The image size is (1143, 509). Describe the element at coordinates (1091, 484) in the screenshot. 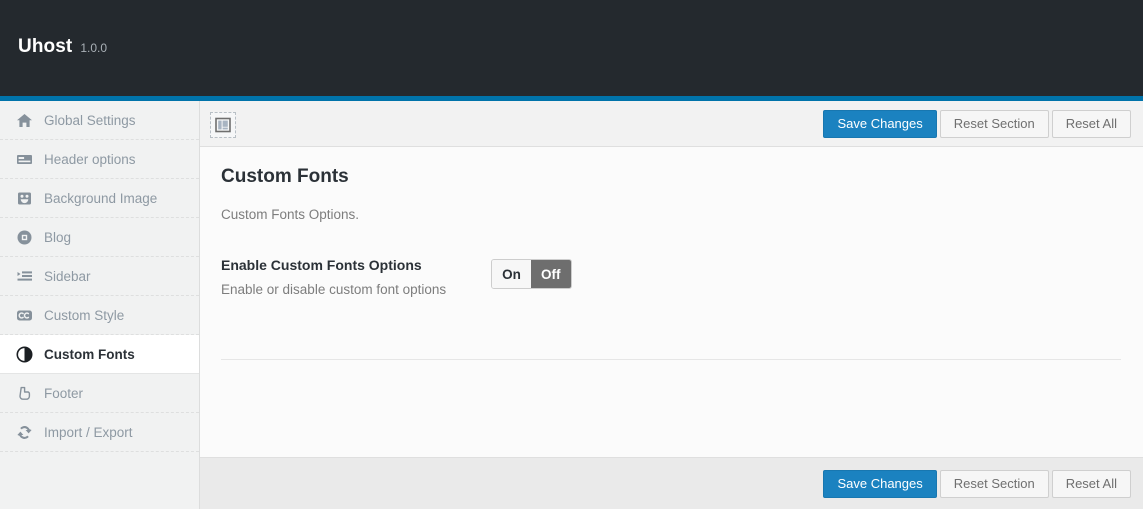

I see `reset-all-button-bottom: Reset All` at that location.